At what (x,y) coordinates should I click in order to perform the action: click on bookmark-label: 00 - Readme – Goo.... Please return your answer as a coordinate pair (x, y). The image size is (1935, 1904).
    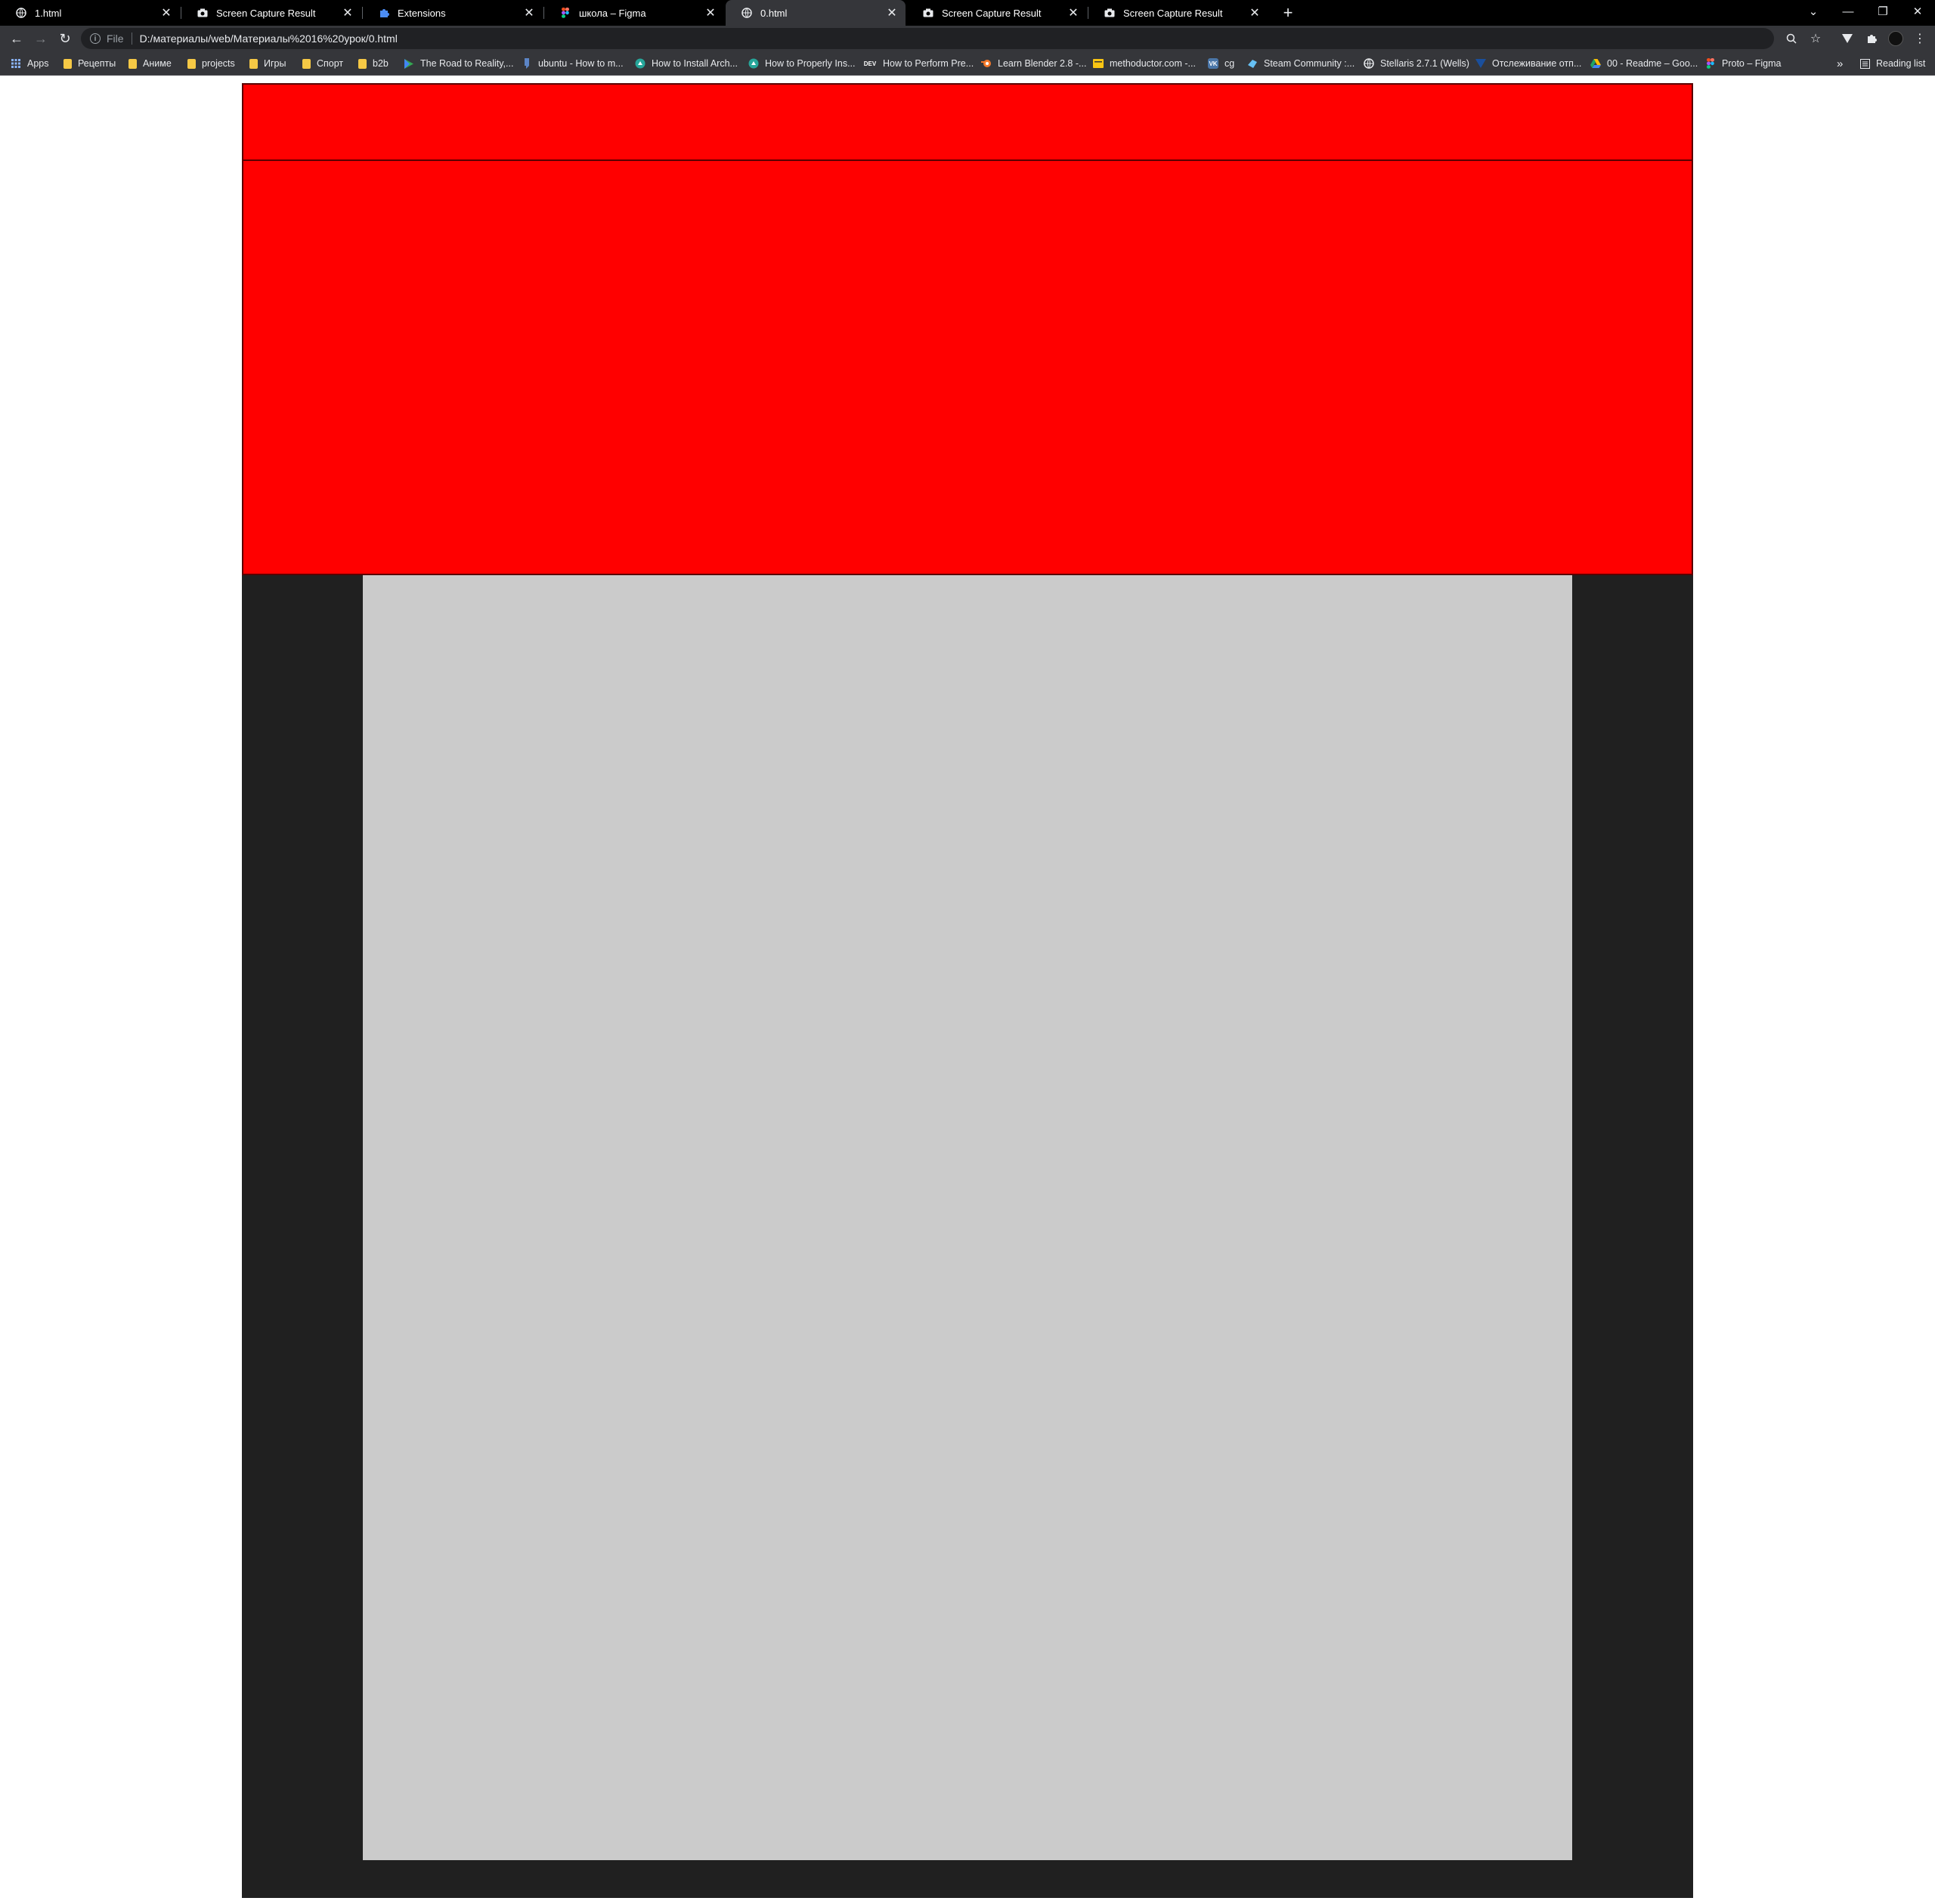
    Looking at the image, I should click on (1652, 63).